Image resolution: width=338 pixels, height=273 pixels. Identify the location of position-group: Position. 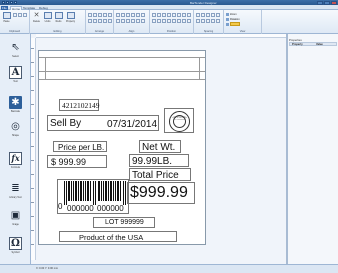
(172, 22).